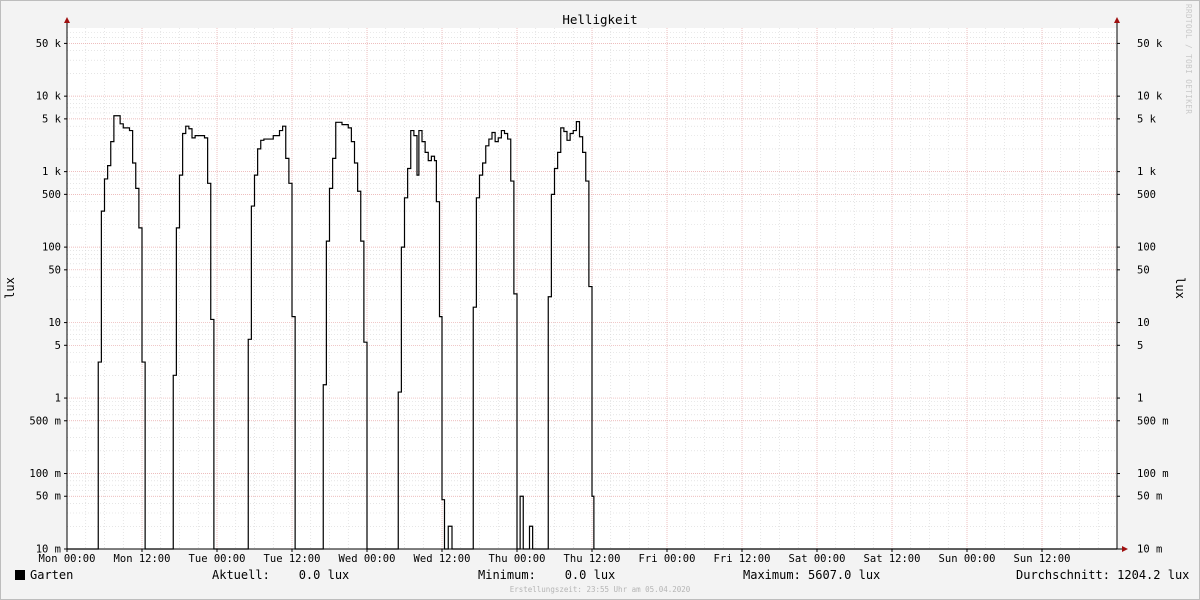 The width and height of the screenshot is (1200, 600). Describe the element at coordinates (442, 559) in the screenshot. I see `x-tick-label: Wed 12:00` at that location.